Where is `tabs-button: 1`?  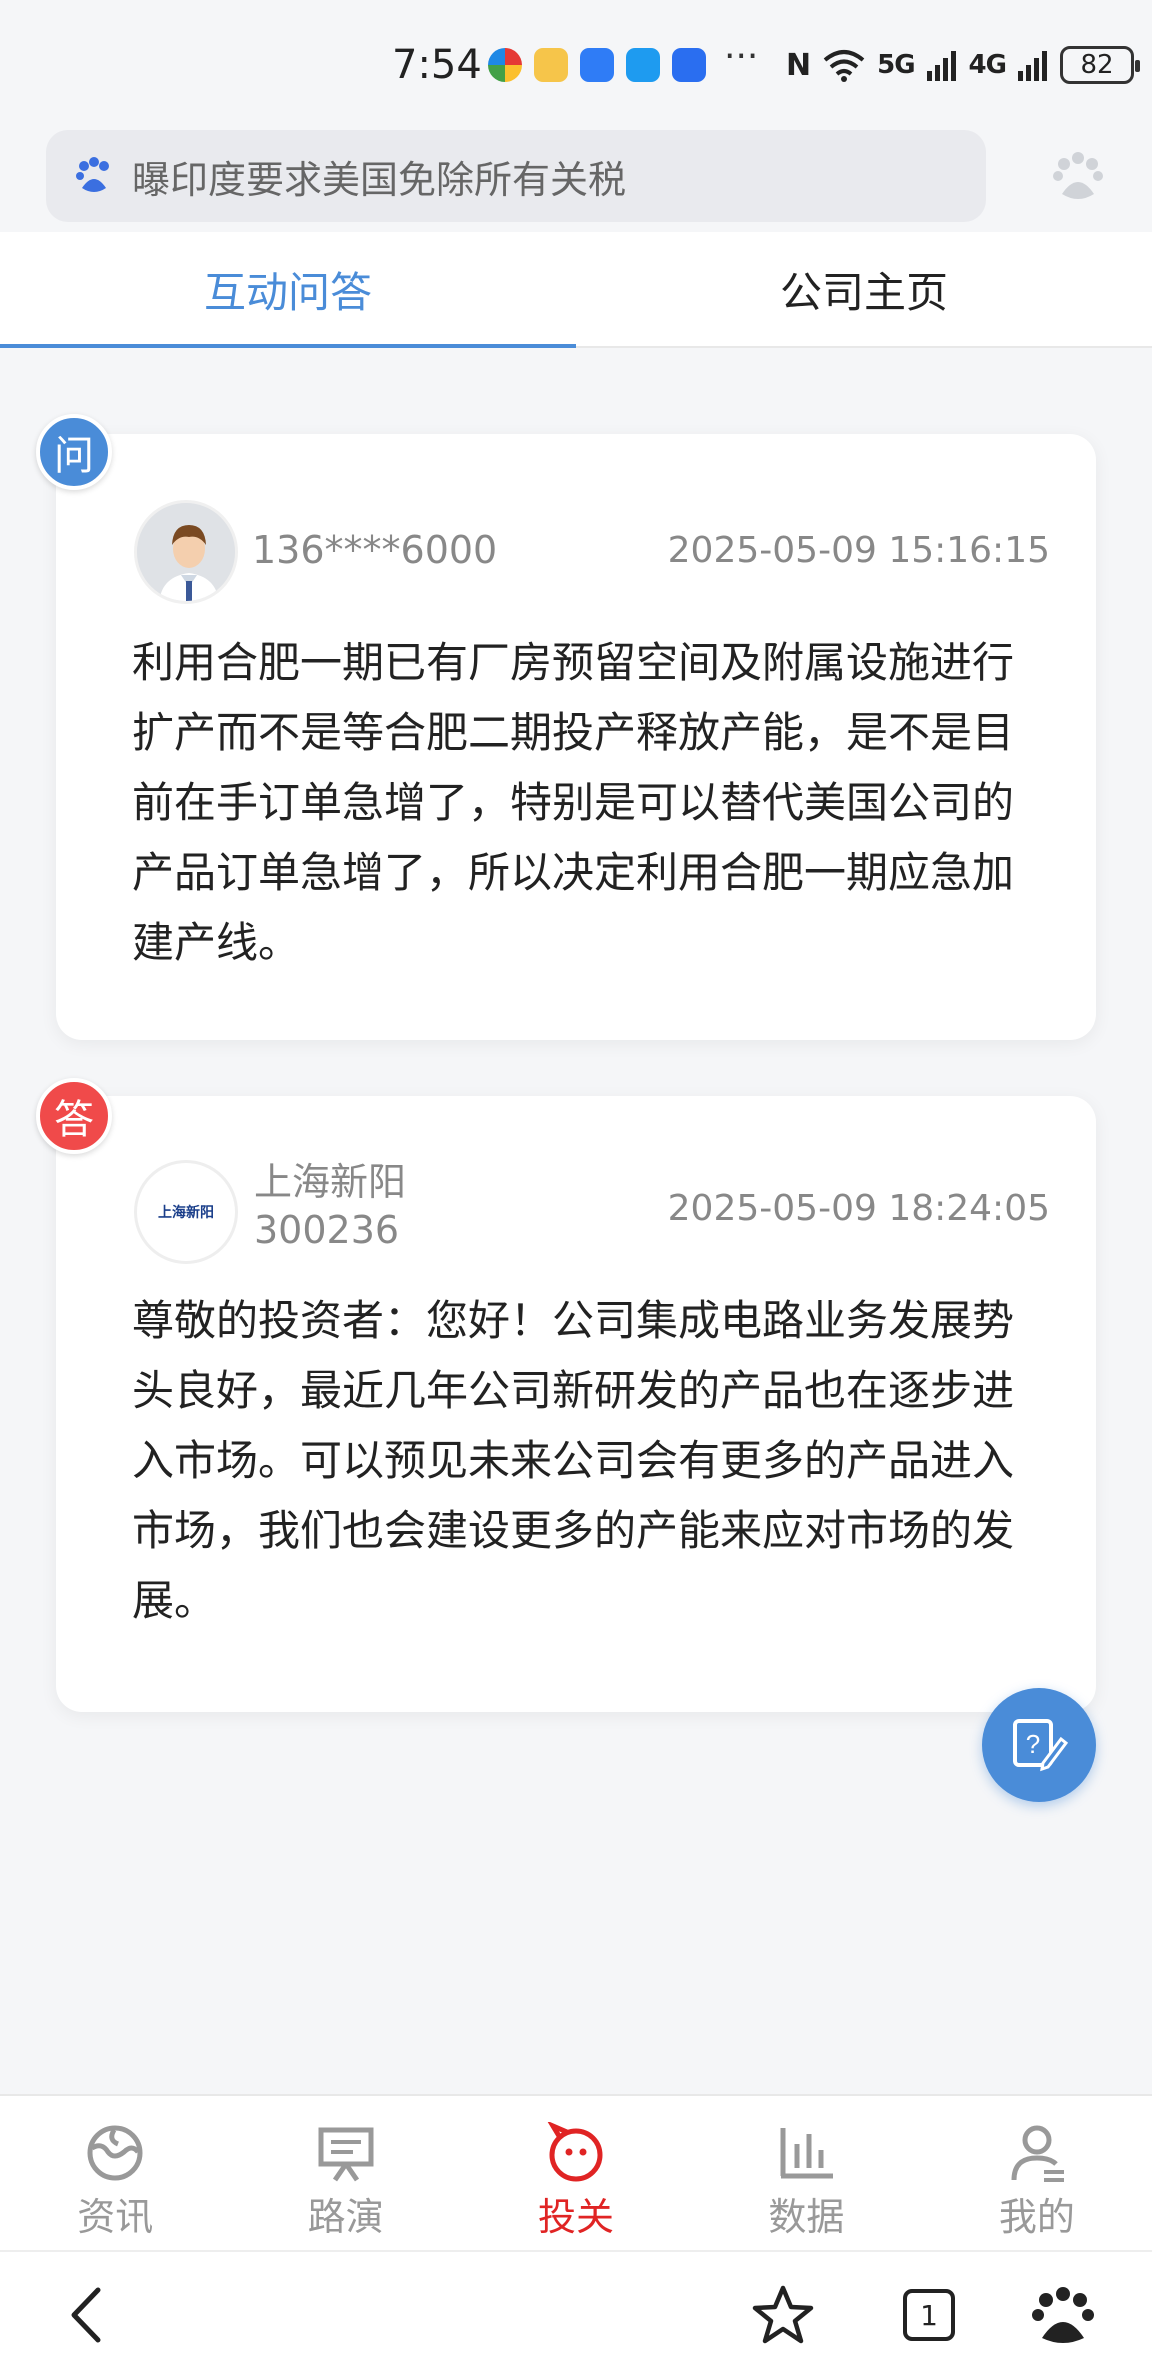
tabs-button: 1 is located at coordinates (929, 2315).